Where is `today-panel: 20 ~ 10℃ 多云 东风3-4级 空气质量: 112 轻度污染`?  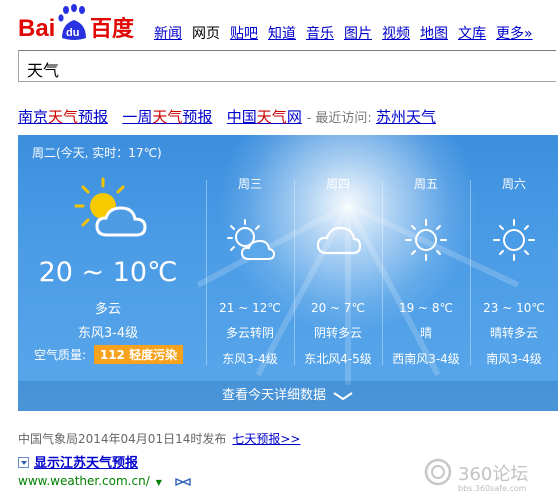
today-panel: 20 ~ 10℃ 多云 东风3-4级 空气质量: 112 轻度污染 is located at coordinates (108, 270).